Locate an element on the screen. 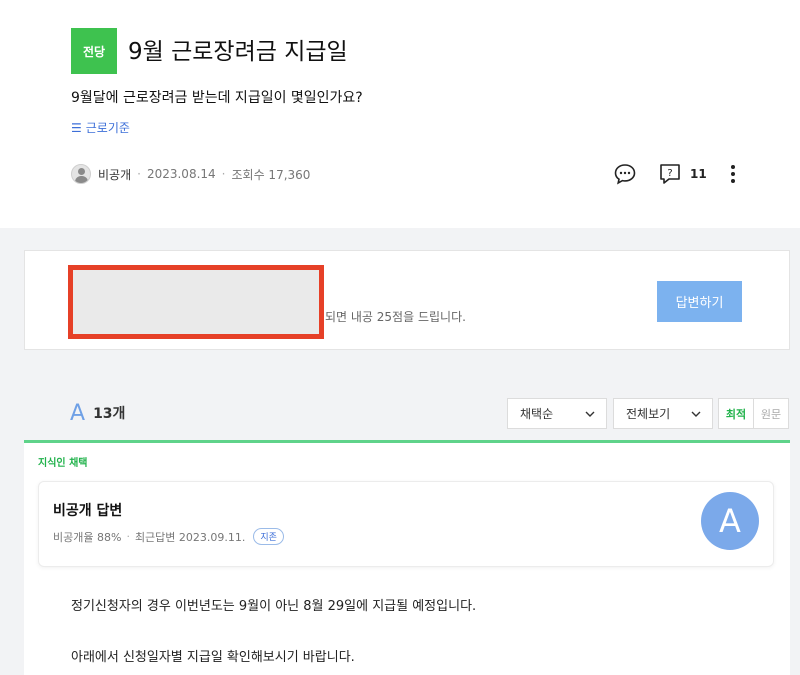 The image size is (800, 675). sort-original-button: 원문 is located at coordinates (771, 413).